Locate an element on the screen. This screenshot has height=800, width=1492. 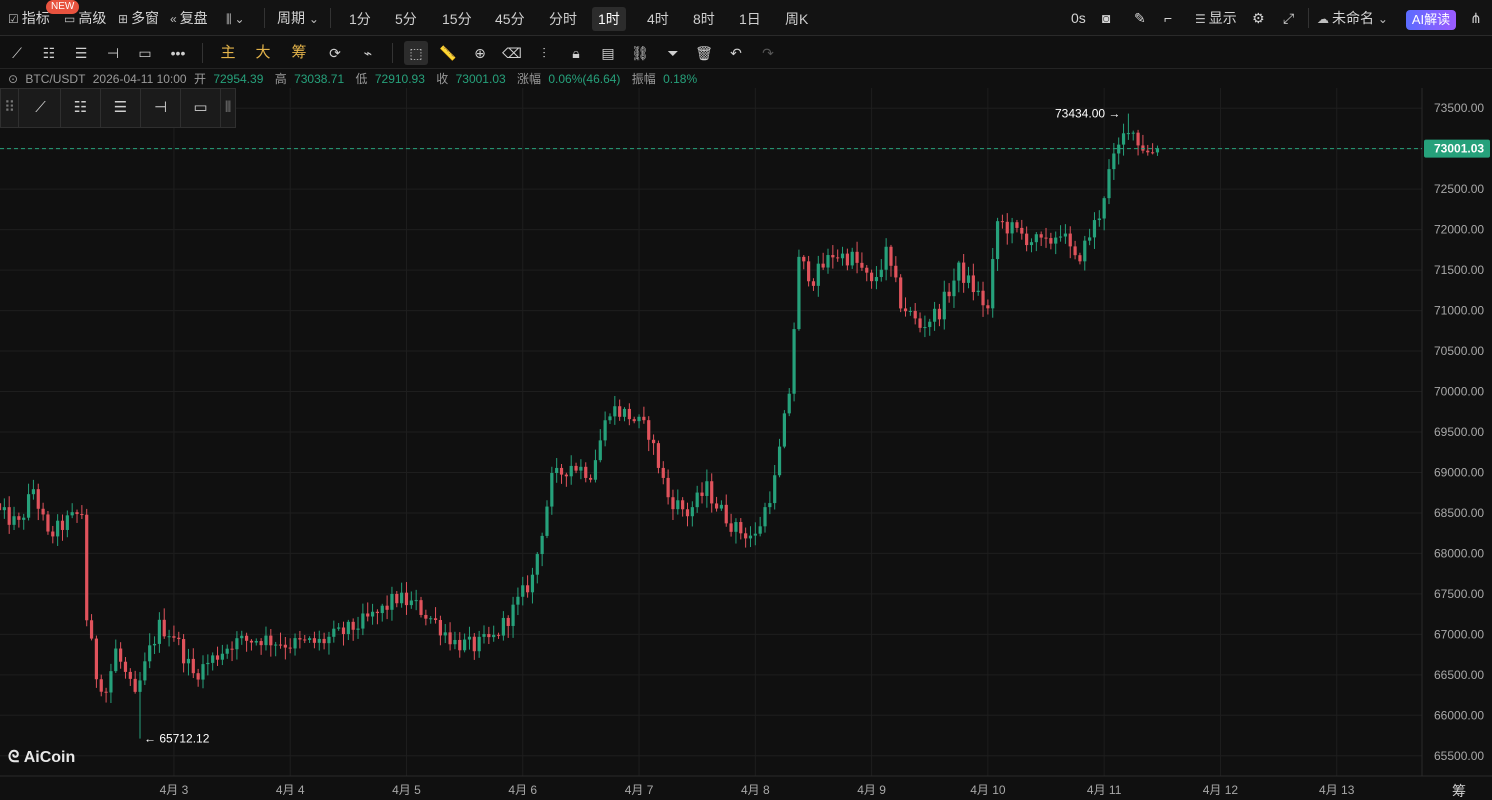
replay-button: «复盘 is located at coordinates (189, 18).